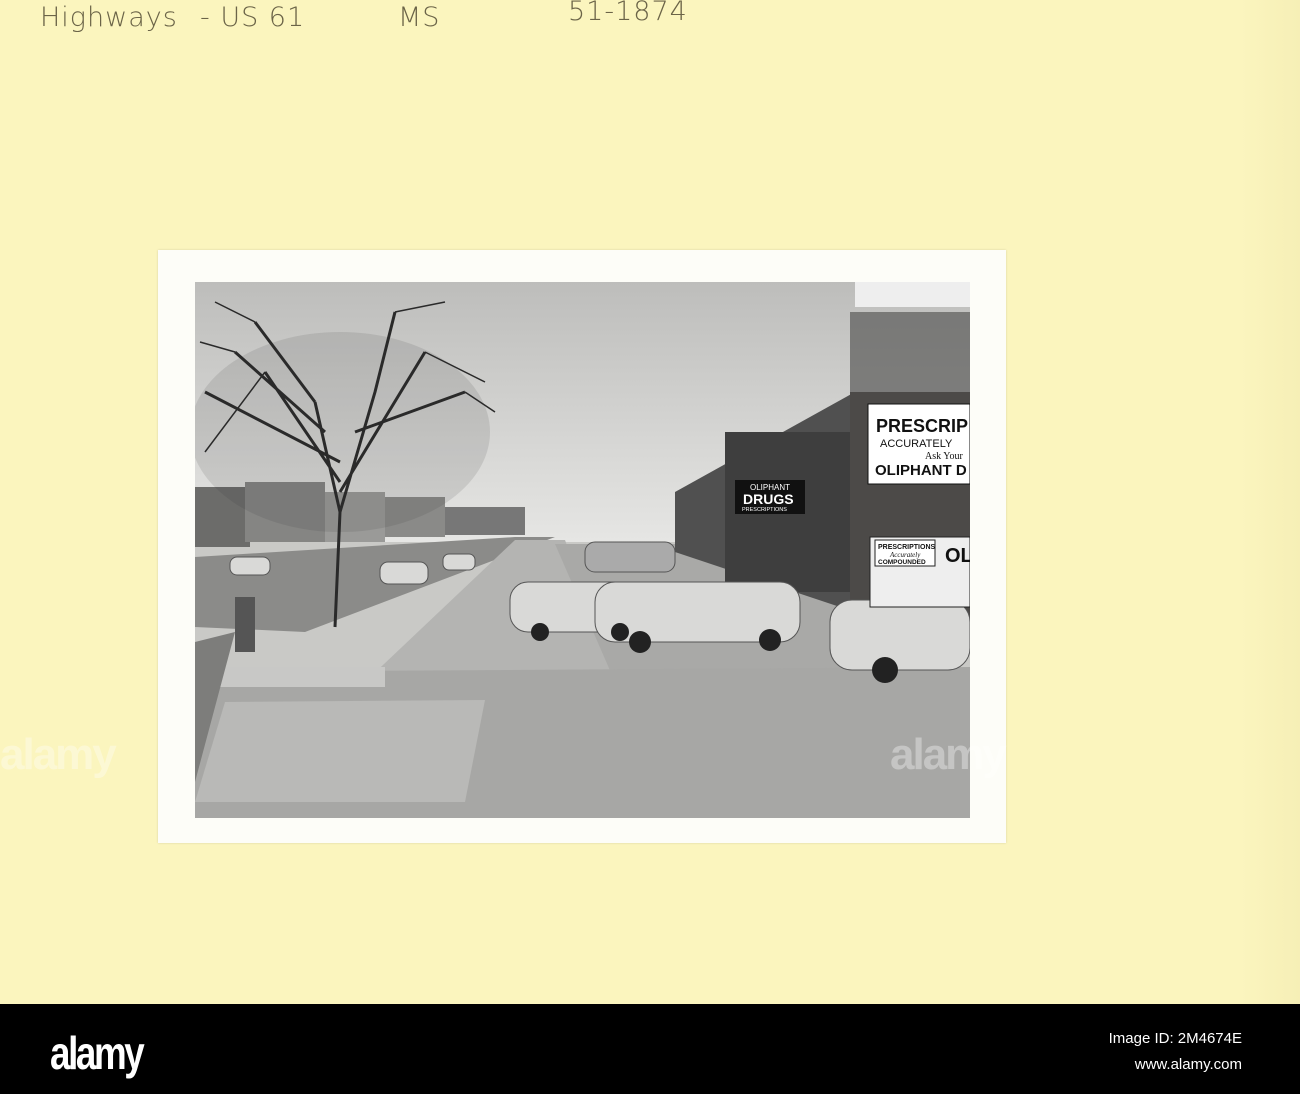 The width and height of the screenshot is (1300, 1094). What do you see at coordinates (957, 556) in the screenshot?
I see `sign-text: OL` at bounding box center [957, 556].